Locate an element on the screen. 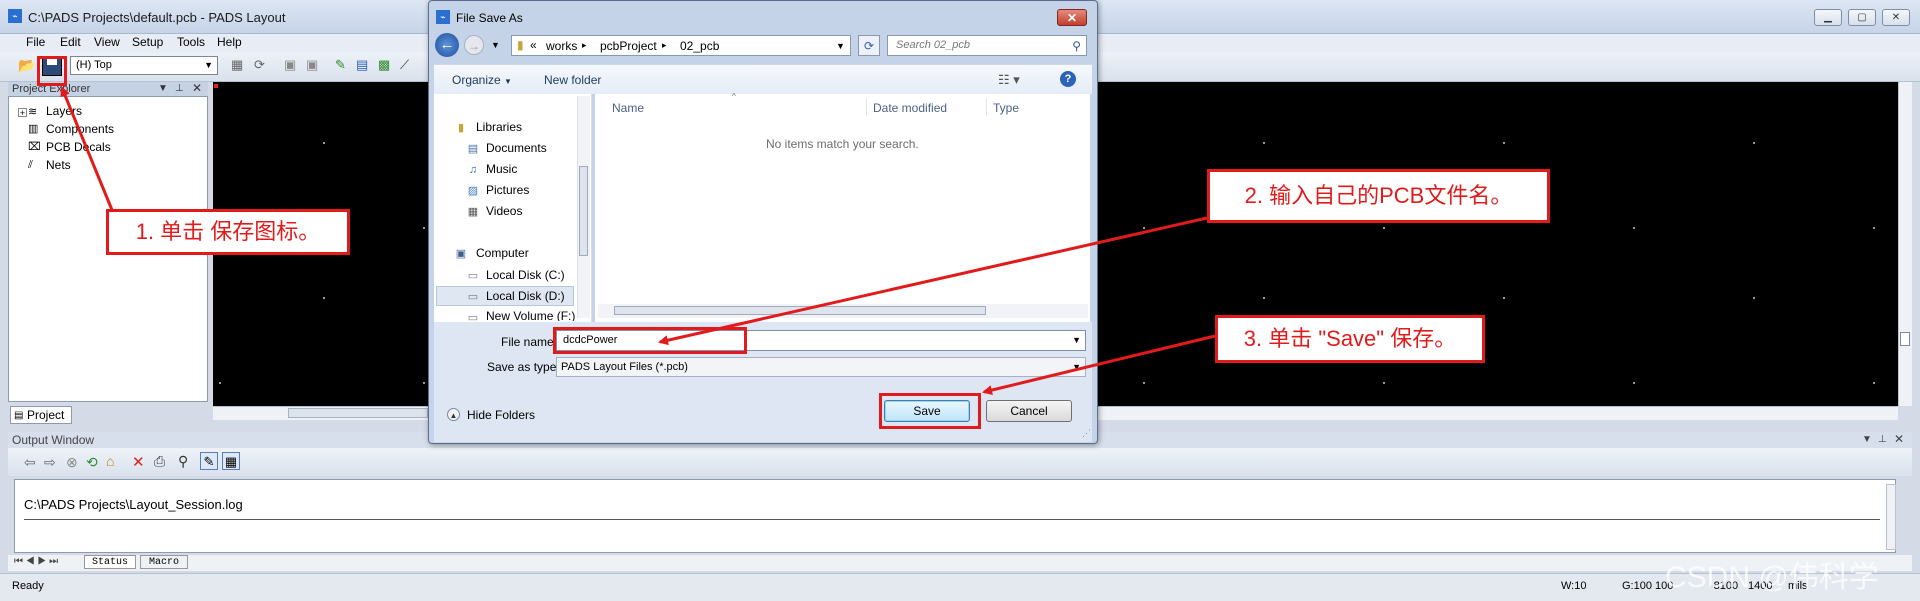 This screenshot has width=1920, height=601. watermark: CSDN @伟科学 is located at coordinates (1772, 577).